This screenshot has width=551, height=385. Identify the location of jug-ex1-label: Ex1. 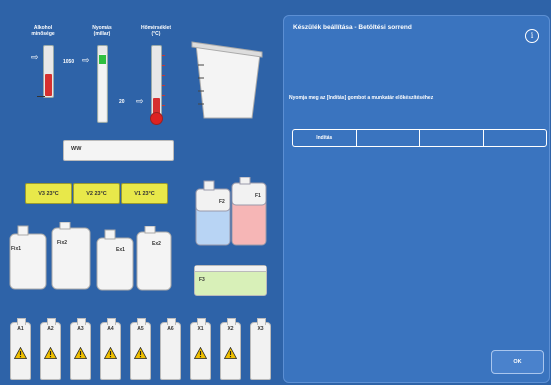
(120, 250).